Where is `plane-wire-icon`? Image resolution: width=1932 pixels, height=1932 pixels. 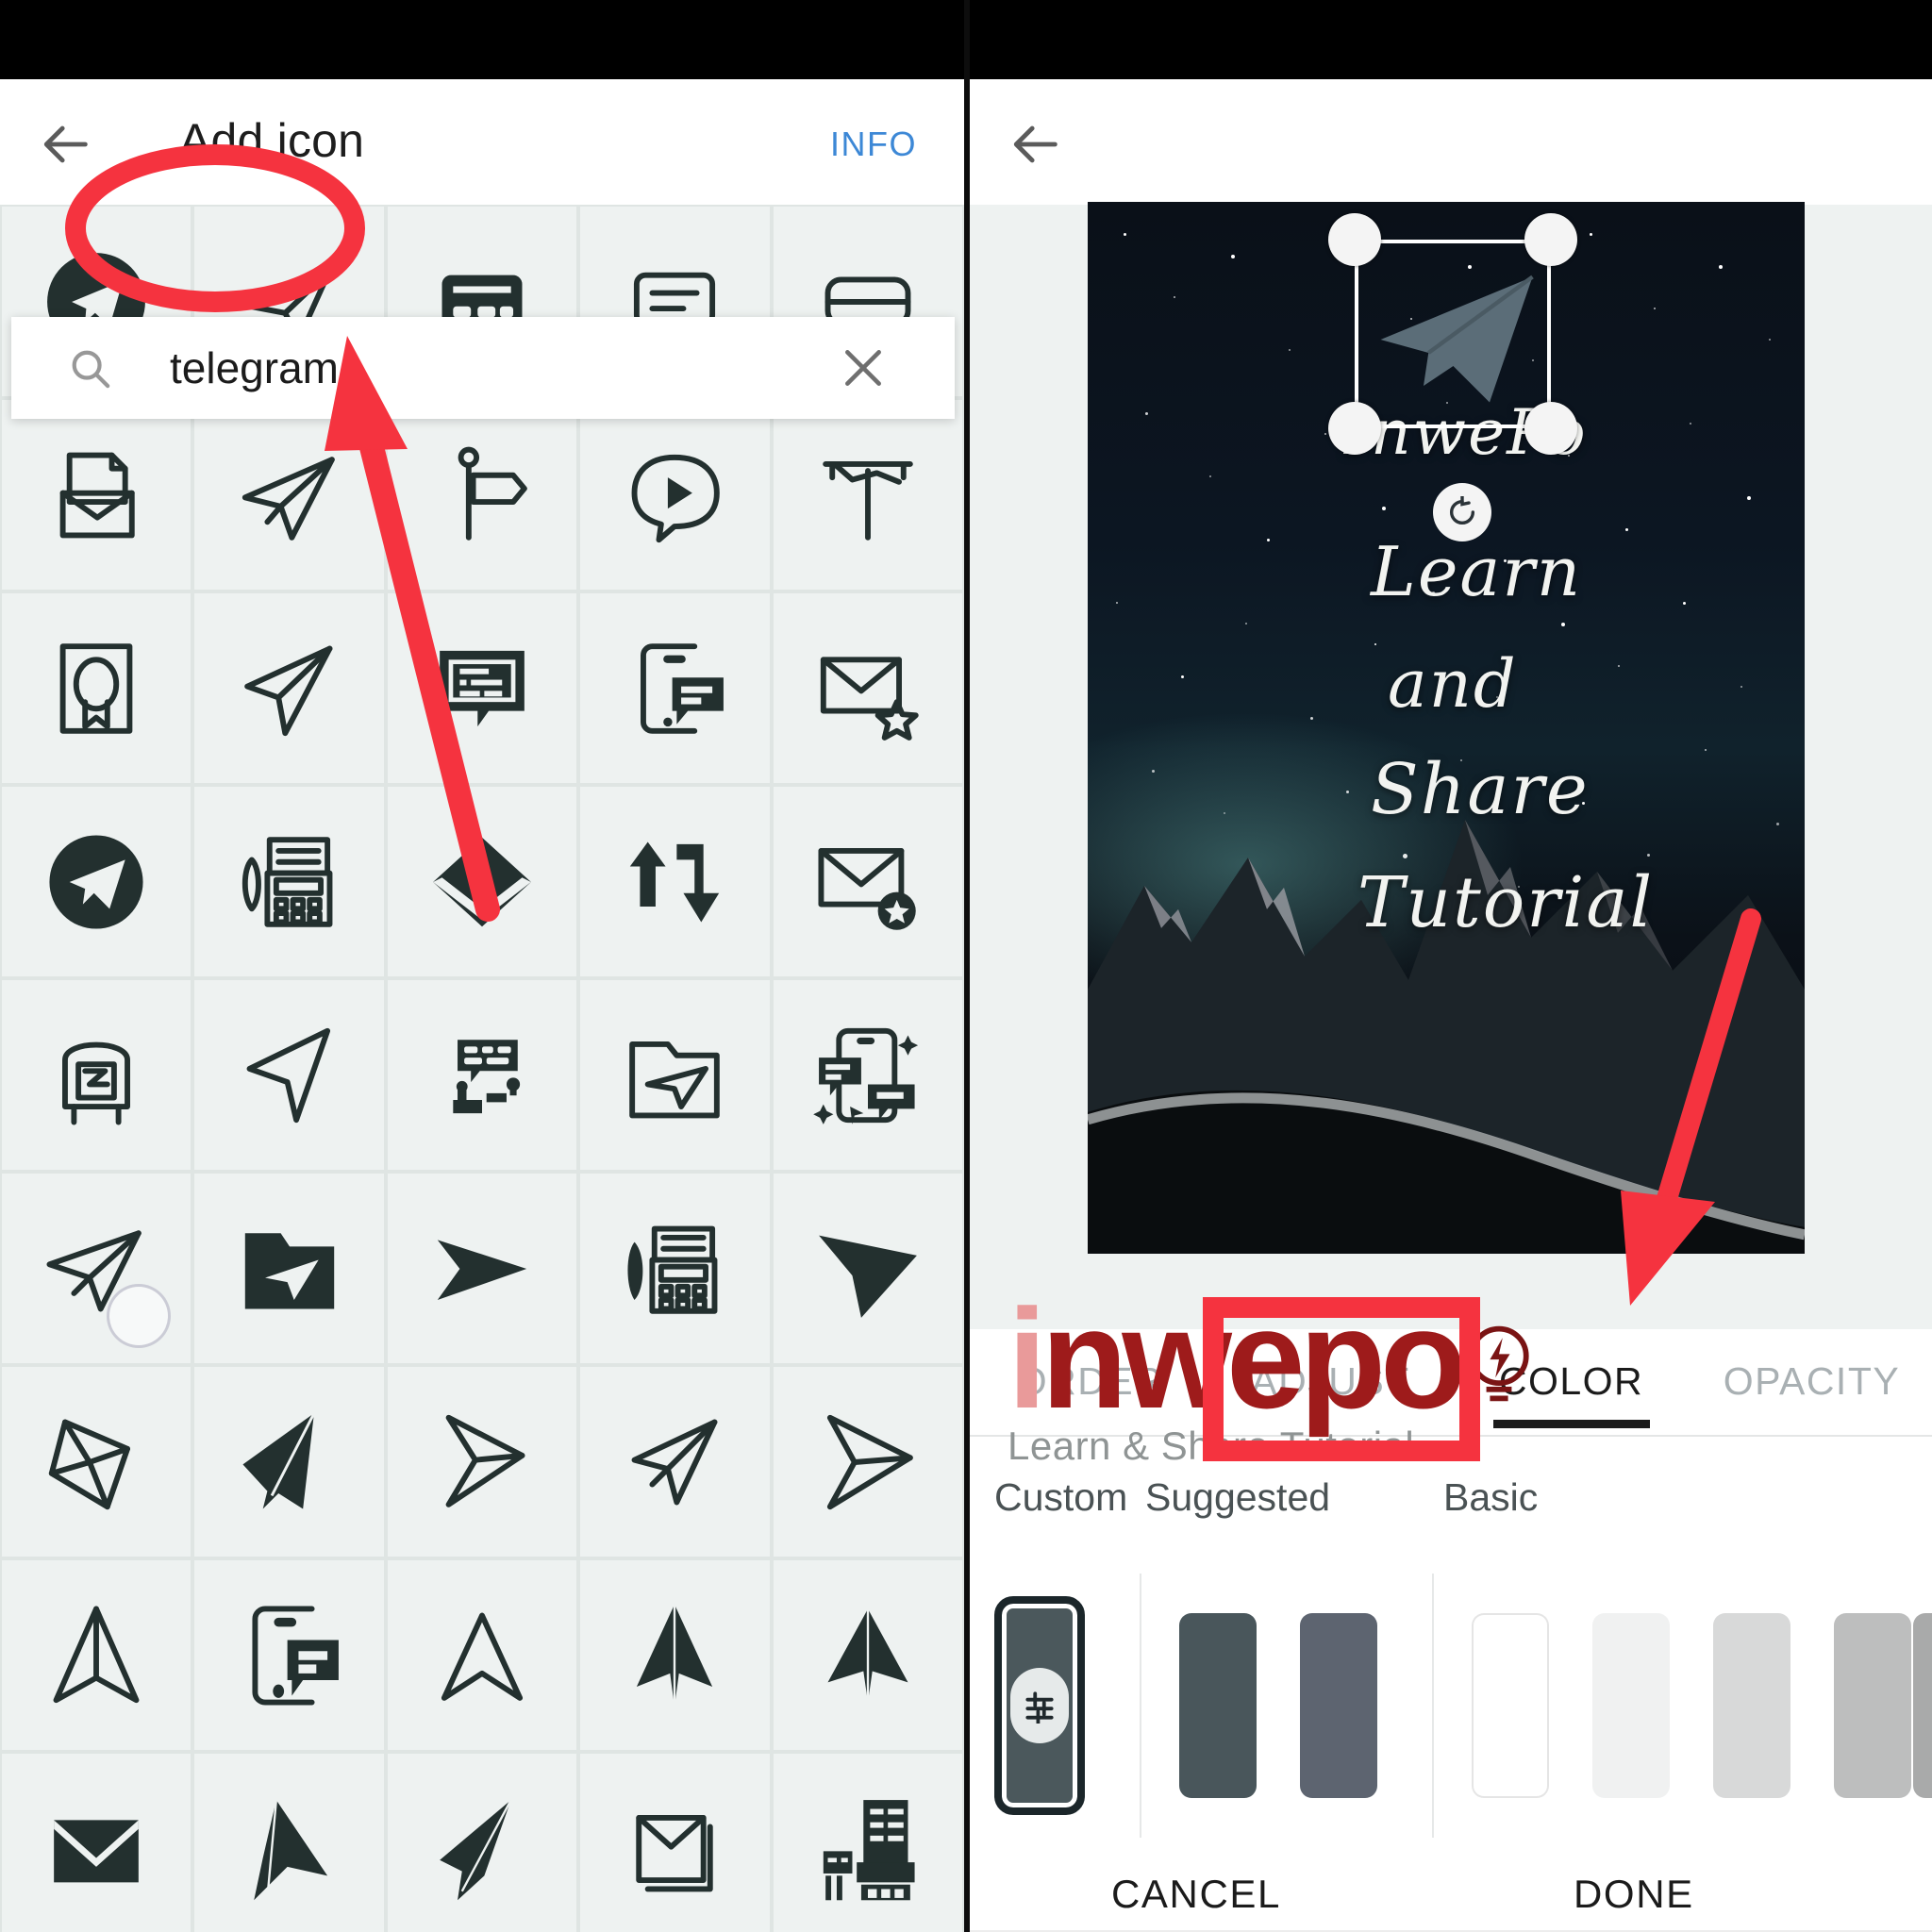 plane-wire-icon is located at coordinates (675, 1462).